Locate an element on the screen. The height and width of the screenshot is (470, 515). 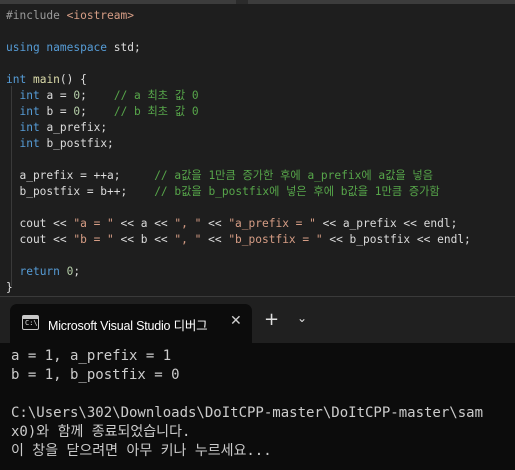
code-line: int b = 0; // b 최초 값 0 is located at coordinates (238, 112).